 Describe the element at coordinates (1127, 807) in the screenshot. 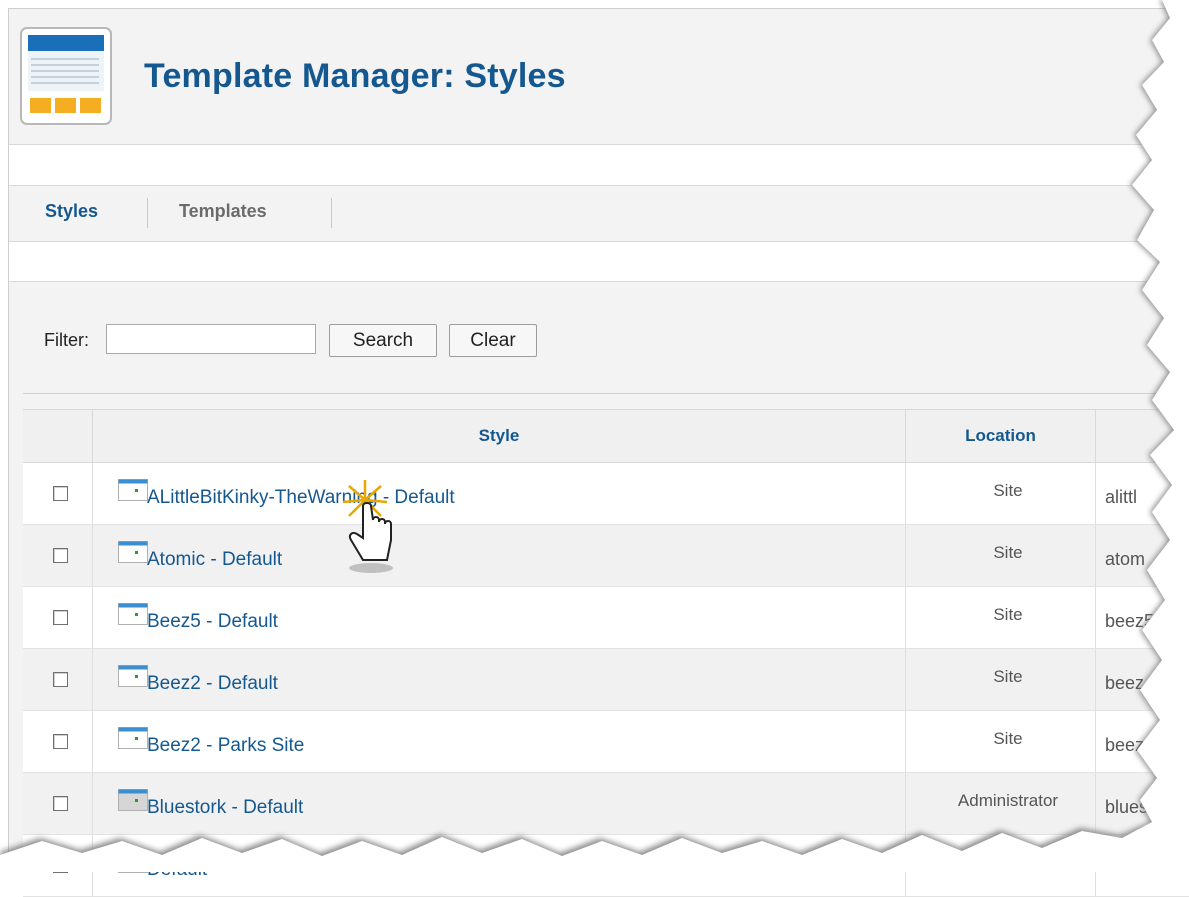

I see `template-cell: blues` at that location.